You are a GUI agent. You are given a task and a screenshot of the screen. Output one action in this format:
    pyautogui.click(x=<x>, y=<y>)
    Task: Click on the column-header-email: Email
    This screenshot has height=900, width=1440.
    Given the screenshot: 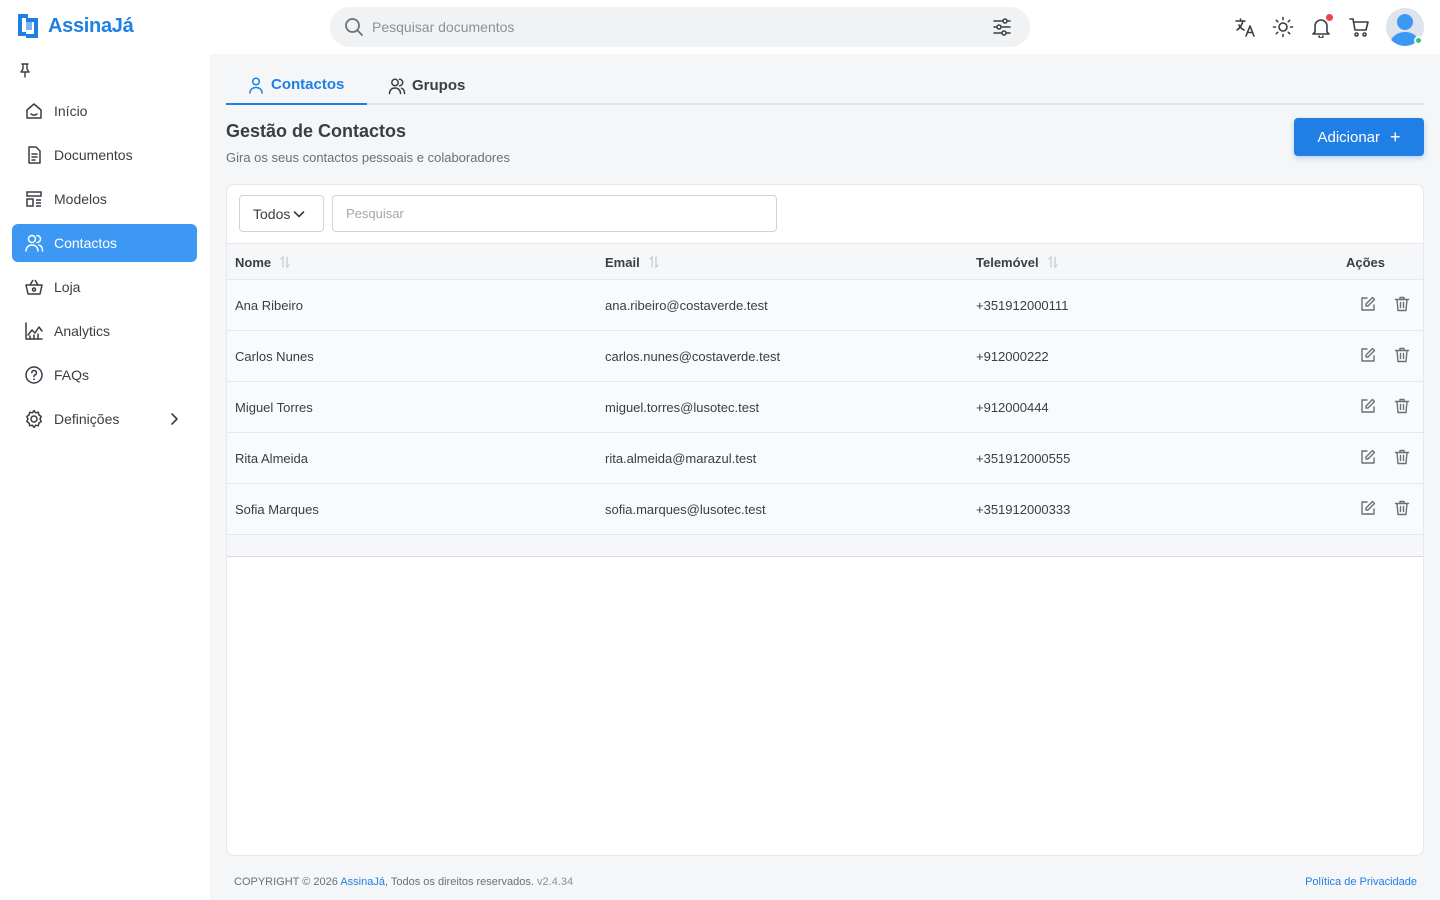 What is the action you would take?
    pyautogui.click(x=632, y=262)
    